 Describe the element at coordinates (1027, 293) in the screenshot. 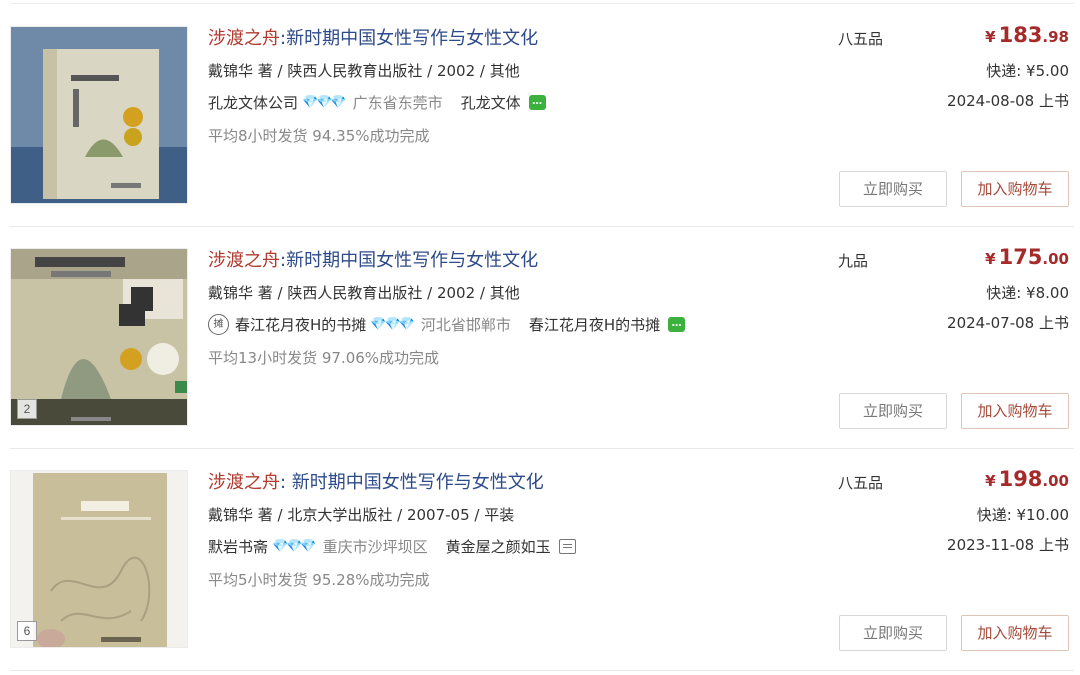

I see `shipping-fee: 快递: ¥8.00` at that location.